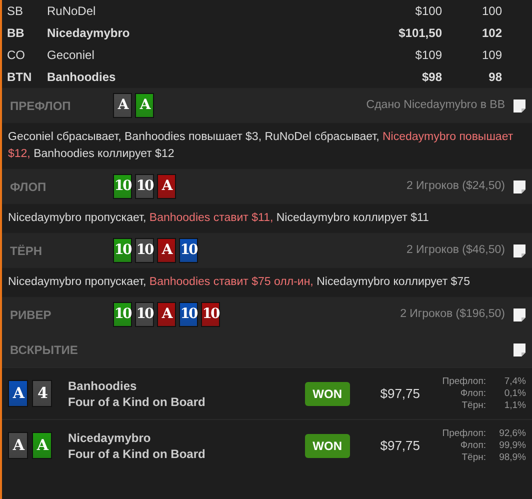 This screenshot has height=499, width=532. What do you see at coordinates (261, 145) in the screenshot?
I see `action-text: Geconiel сбрасывает, Banhoodies повышает $3, RuNoDel сбрасывает, Nicedaymybro повышает $12, Banhoodies коллирует $12` at bounding box center [261, 145].